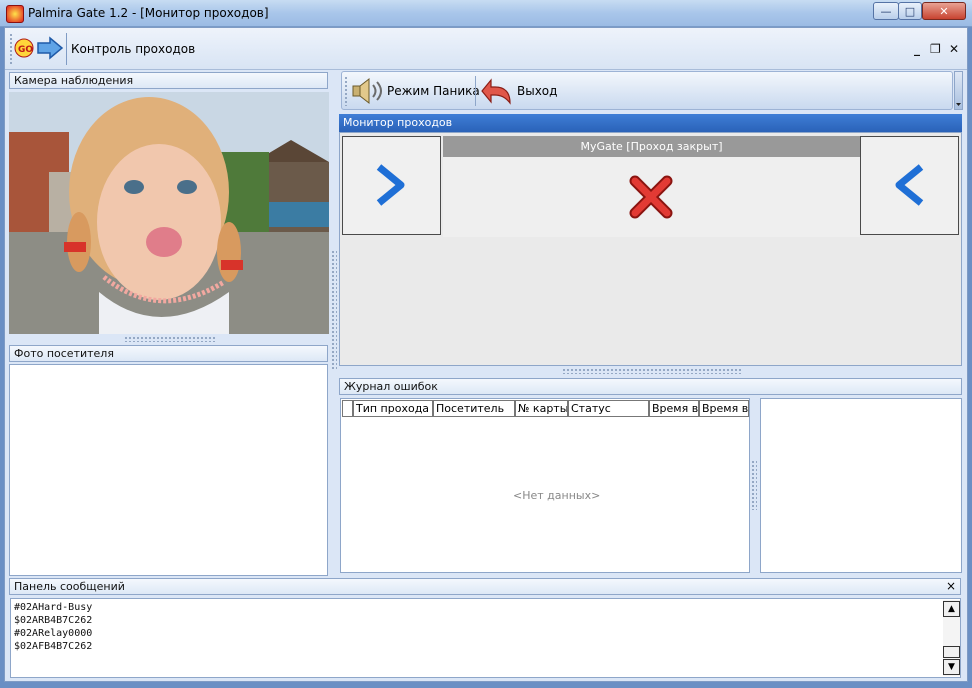 Image resolution: width=972 pixels, height=688 pixels. I want to click on scroll-down-button: ▼, so click(951, 667).